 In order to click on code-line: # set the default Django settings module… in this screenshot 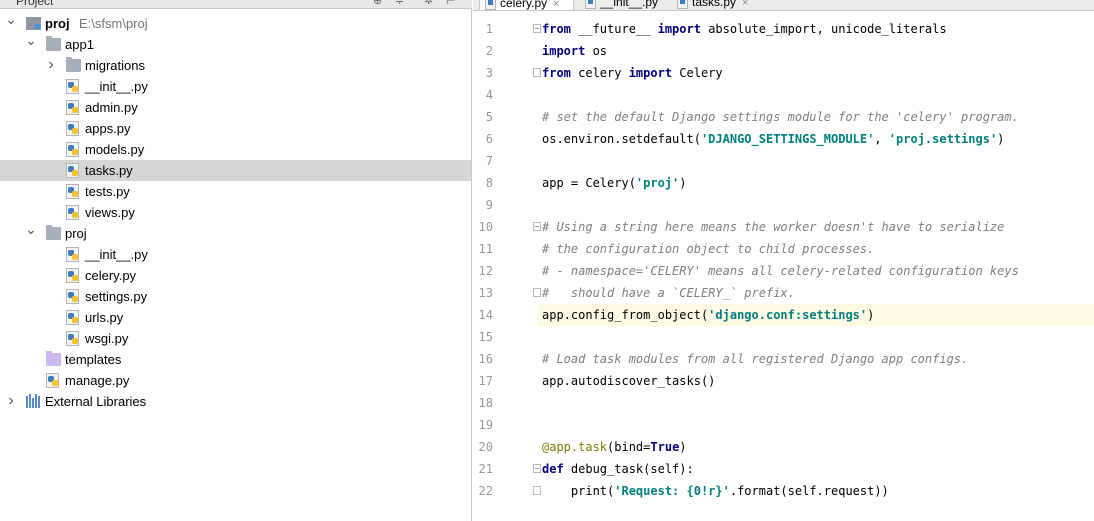, I will do `click(783, 117)`.